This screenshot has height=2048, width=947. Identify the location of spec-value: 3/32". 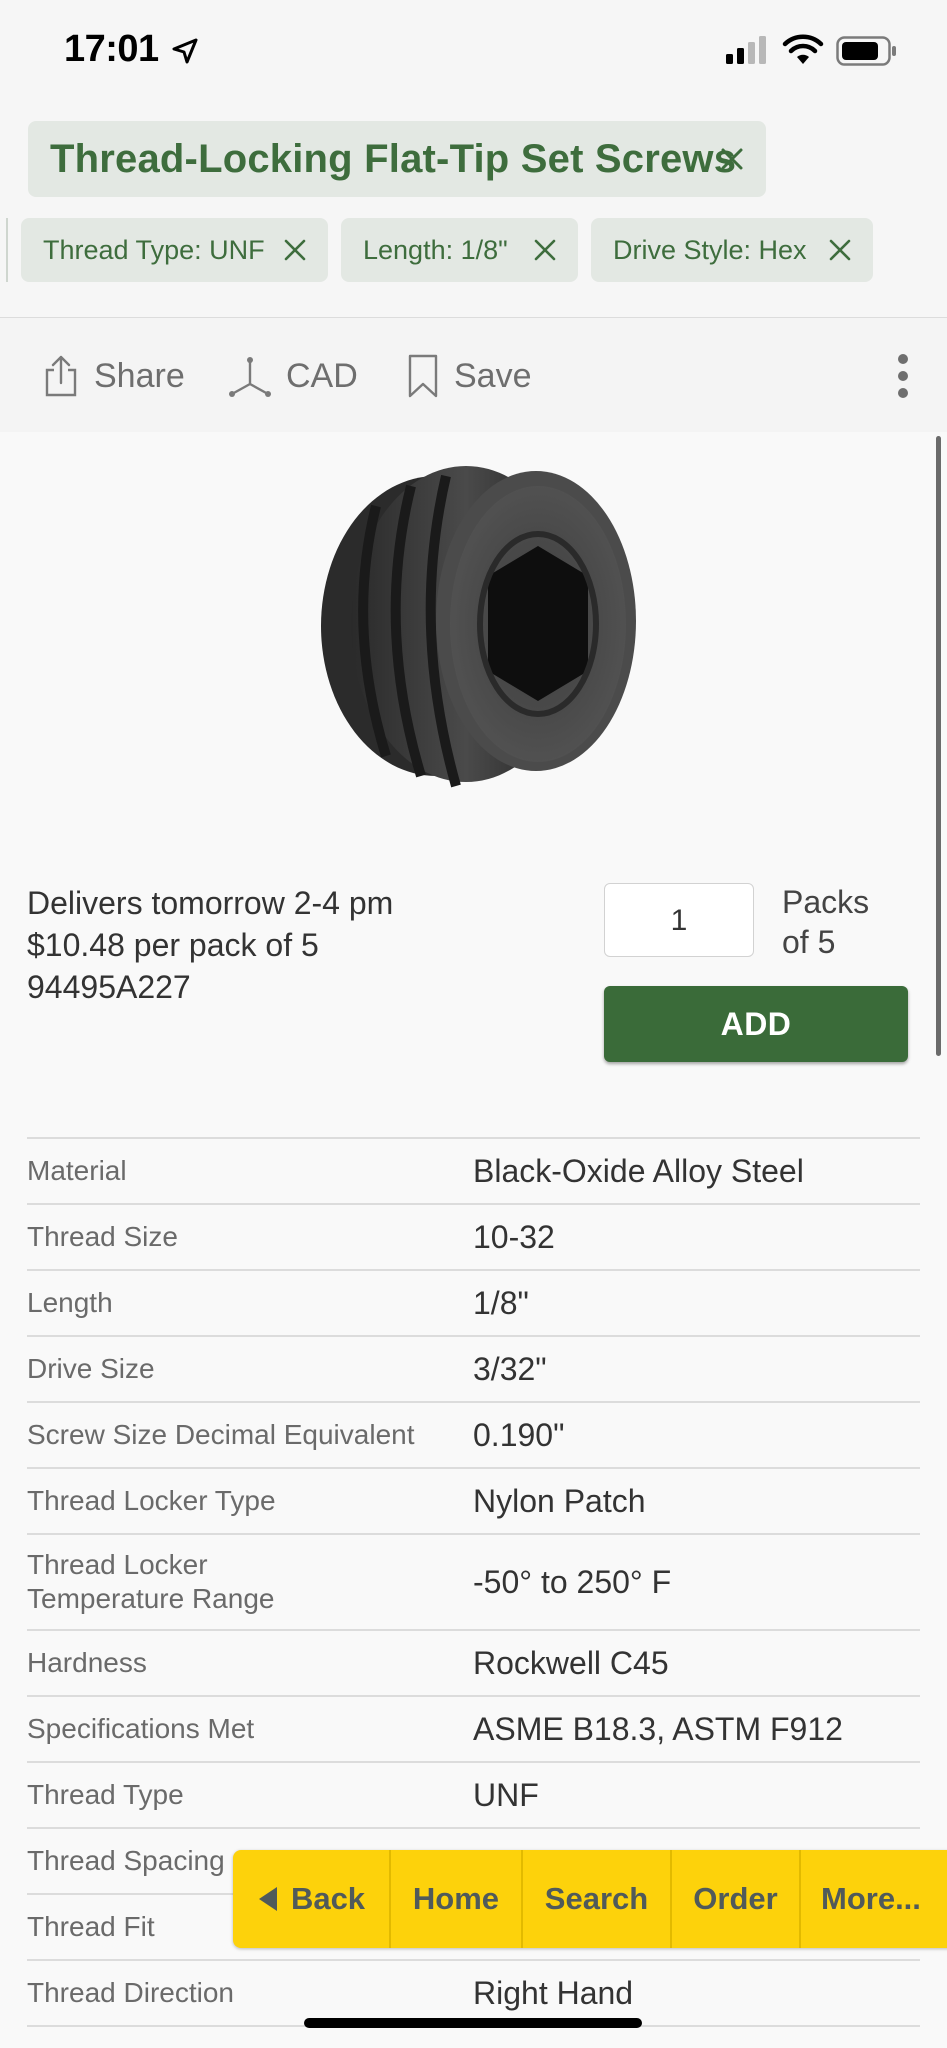
(510, 1368).